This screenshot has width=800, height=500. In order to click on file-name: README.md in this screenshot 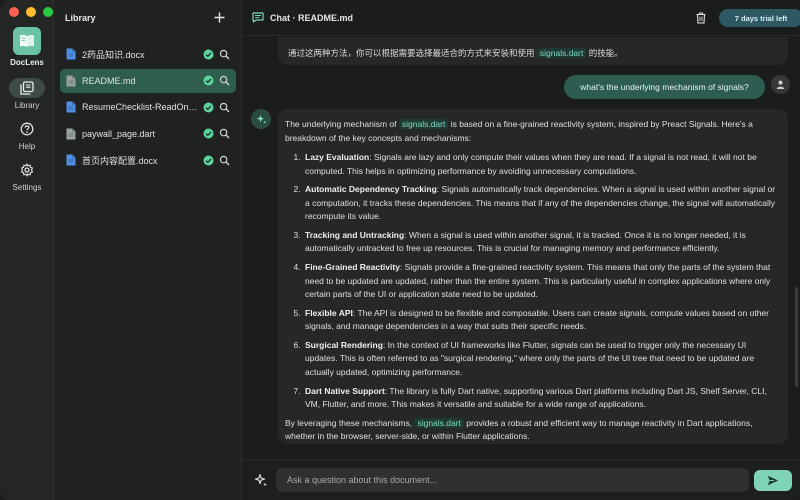, I will do `click(109, 80)`.